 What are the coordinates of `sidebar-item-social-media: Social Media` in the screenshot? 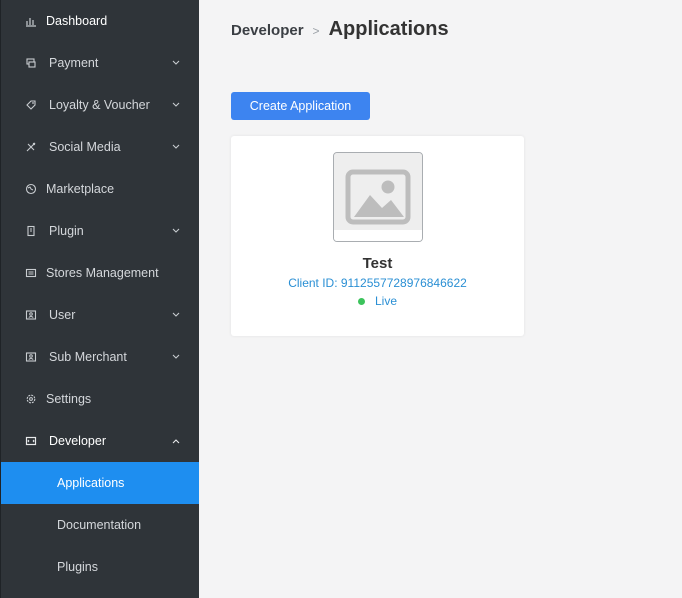 It's located at (100, 147).